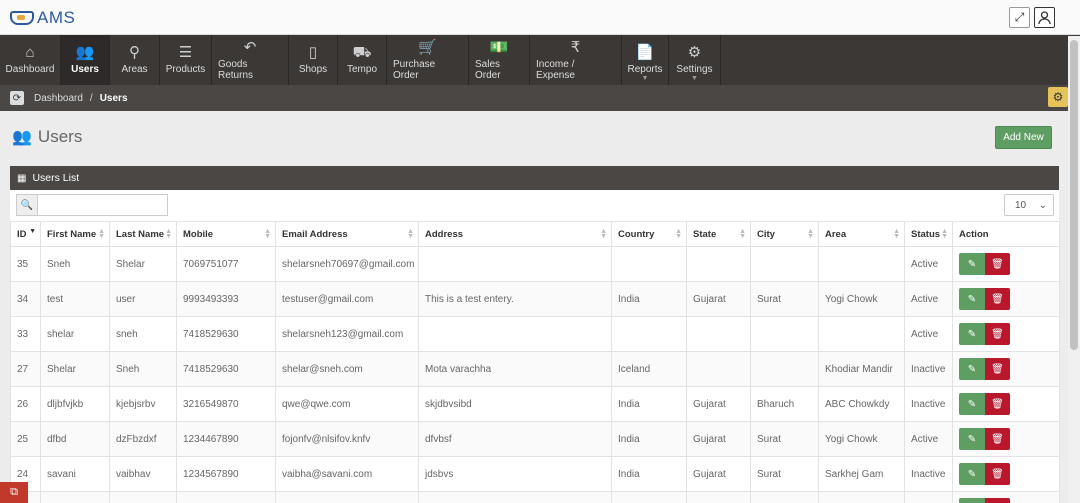  What do you see at coordinates (645, 60) in the screenshot?
I see `nav-item-reports: 📄 Reports ▼` at bounding box center [645, 60].